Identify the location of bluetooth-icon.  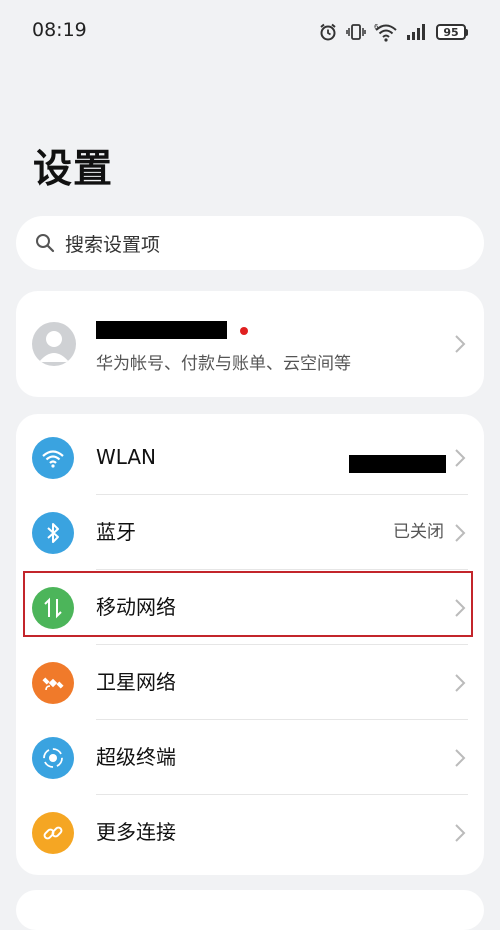
(53, 533).